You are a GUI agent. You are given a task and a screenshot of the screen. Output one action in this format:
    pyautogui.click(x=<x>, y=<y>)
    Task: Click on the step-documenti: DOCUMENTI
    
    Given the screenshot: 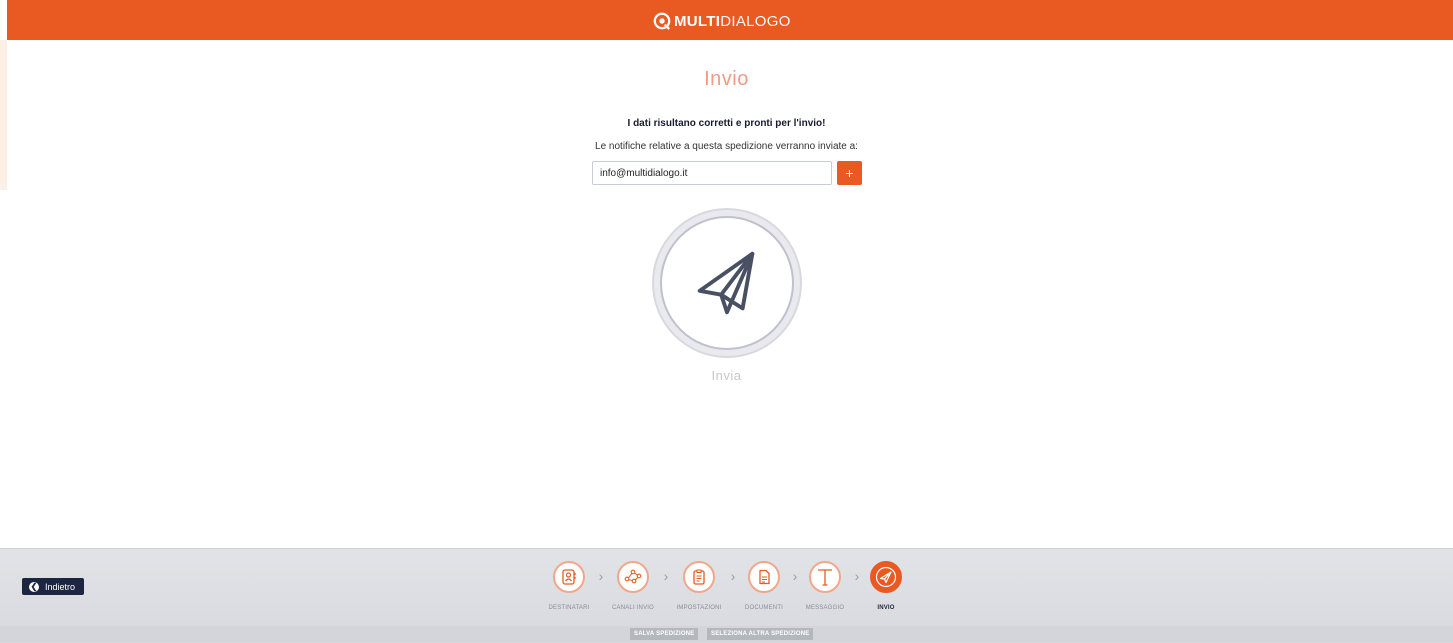 What is the action you would take?
    pyautogui.click(x=764, y=586)
    